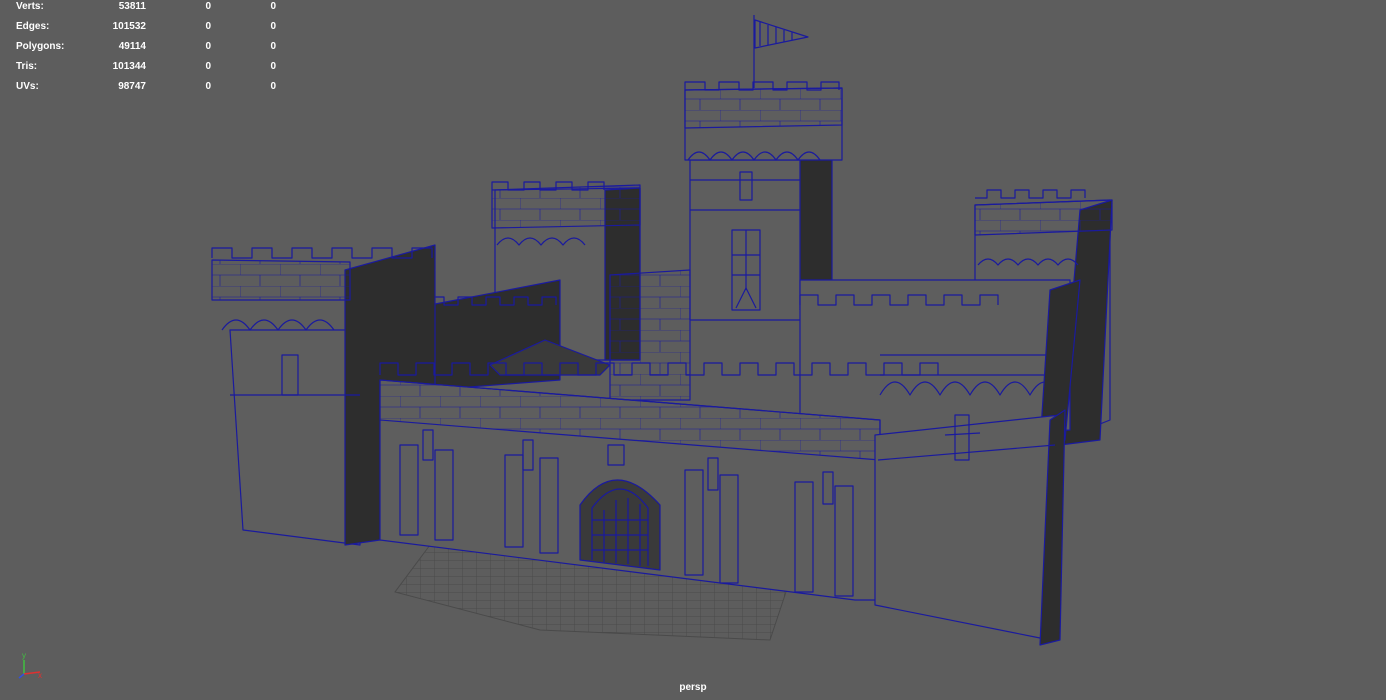  Describe the element at coordinates (129, 66) in the screenshot. I see `hud-value-scene: 101344` at that location.